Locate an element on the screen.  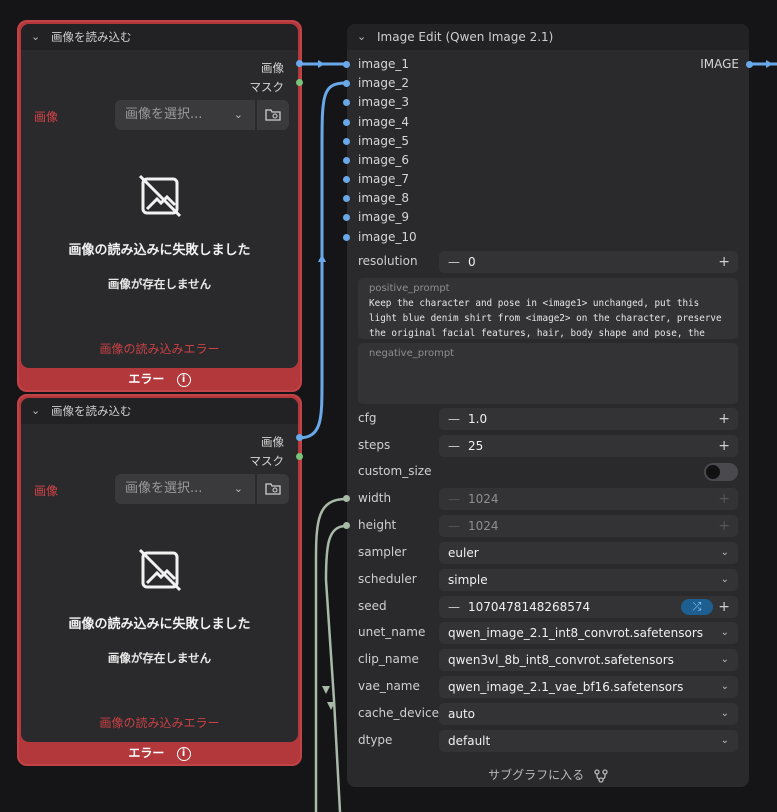
seed-widget: seed — 1070478148268574 ⤮ + is located at coordinates (548, 607).